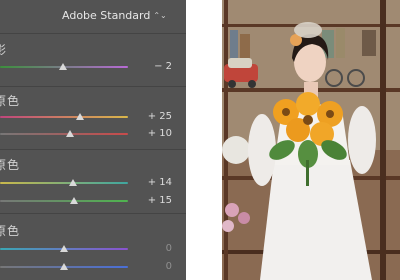 This screenshot has height=280, width=400. I want to click on profile-dropdown: Adobe Standard ⌃⌄, so click(114, 15).